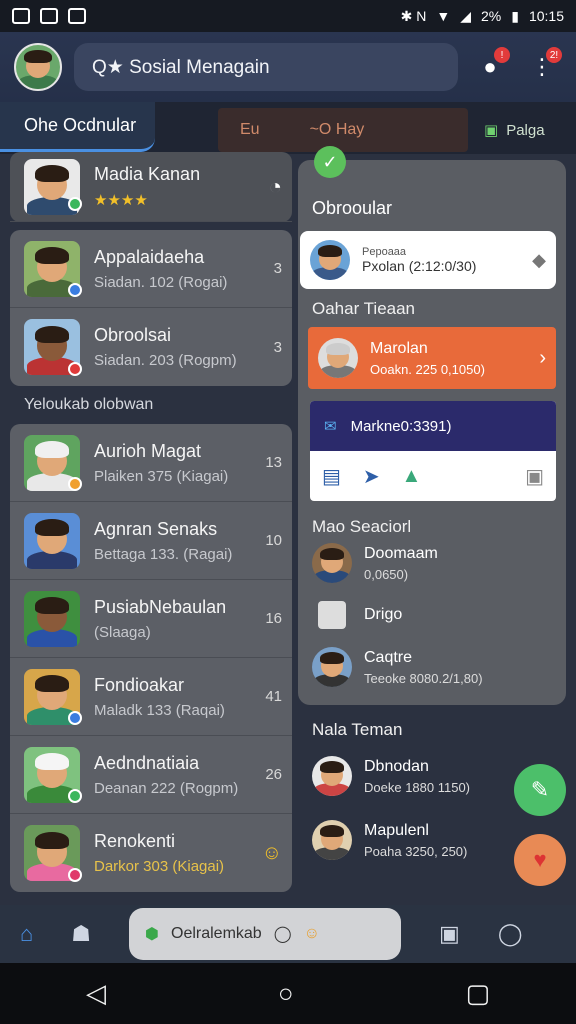 The image size is (576, 1024). I want to click on notifications-button: ● !, so click(490, 67).